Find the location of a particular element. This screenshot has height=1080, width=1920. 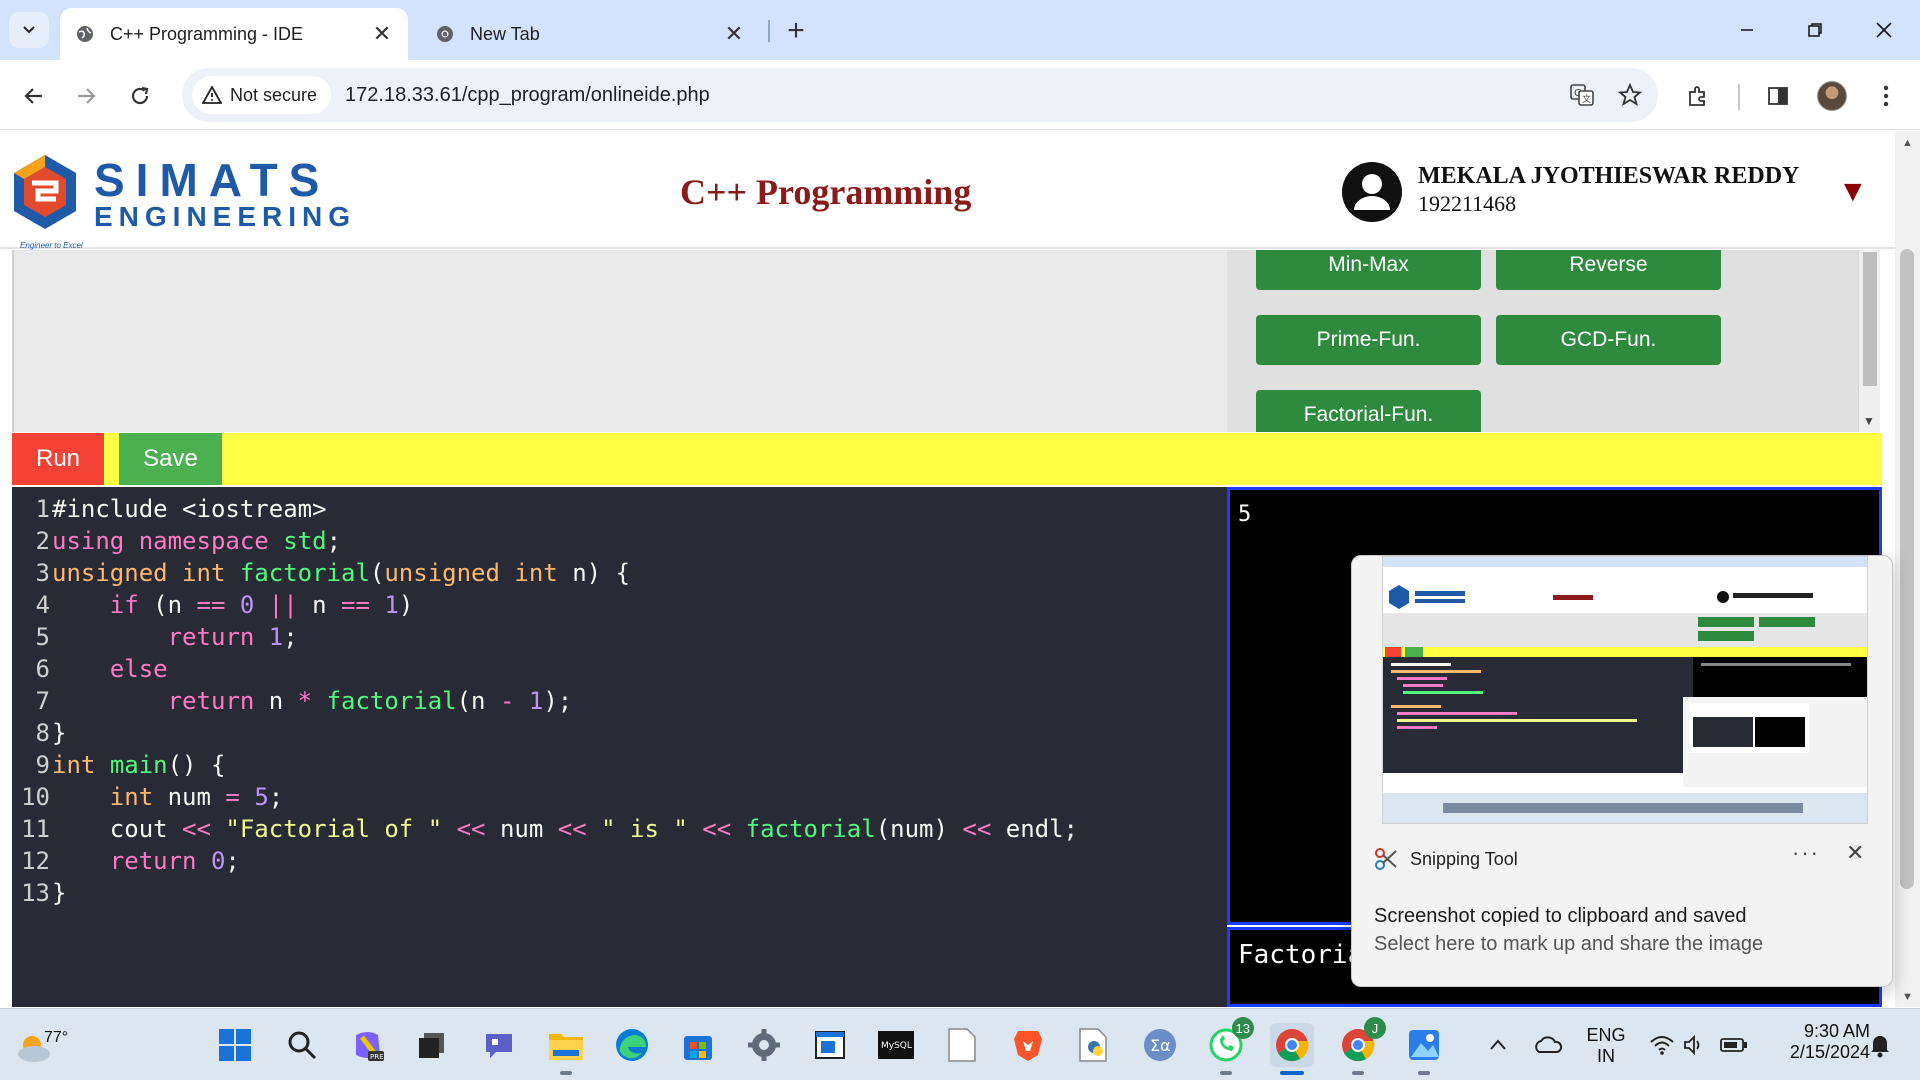

restore-icon is located at coordinates (1815, 30).